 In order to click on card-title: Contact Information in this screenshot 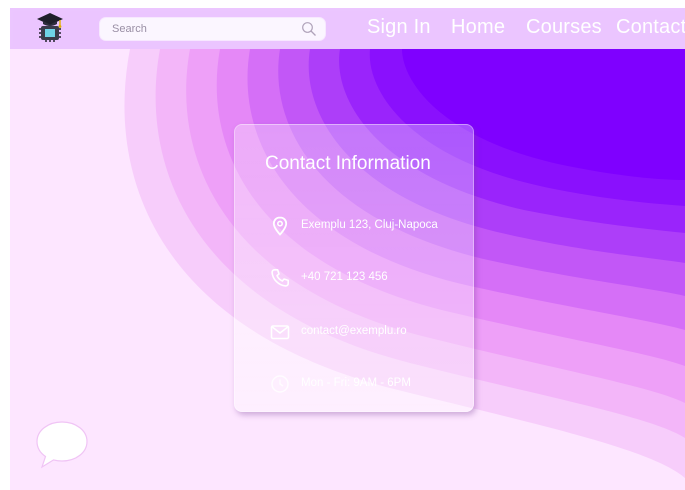, I will do `click(348, 163)`.